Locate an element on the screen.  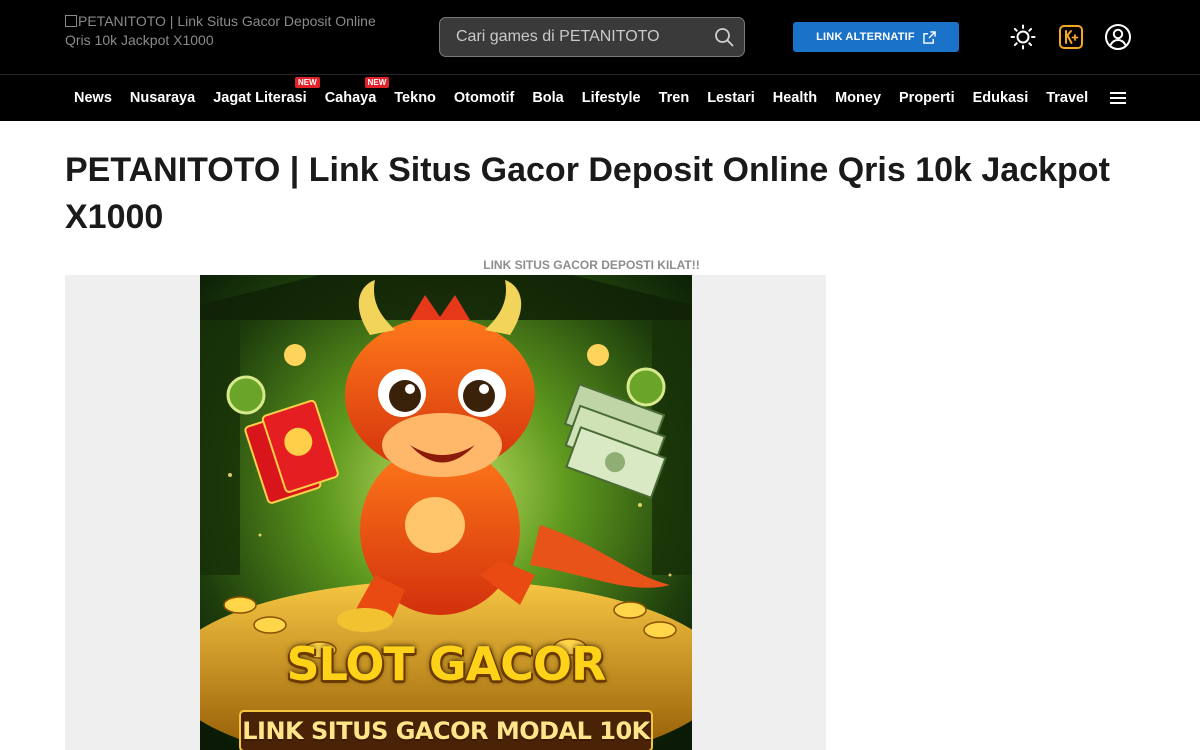
theme-toggle-button is located at coordinates (1023, 37).